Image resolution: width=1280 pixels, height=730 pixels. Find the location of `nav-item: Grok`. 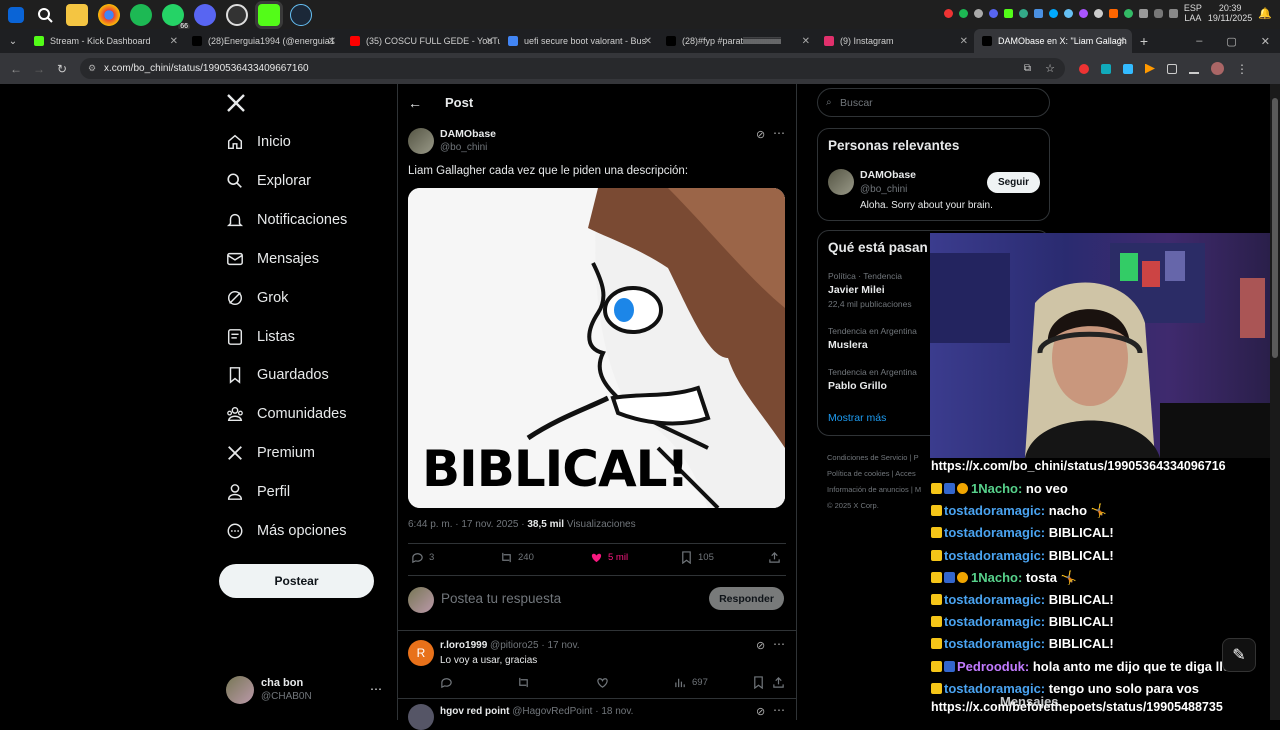

nav-item: Grok is located at coordinates (257, 298).